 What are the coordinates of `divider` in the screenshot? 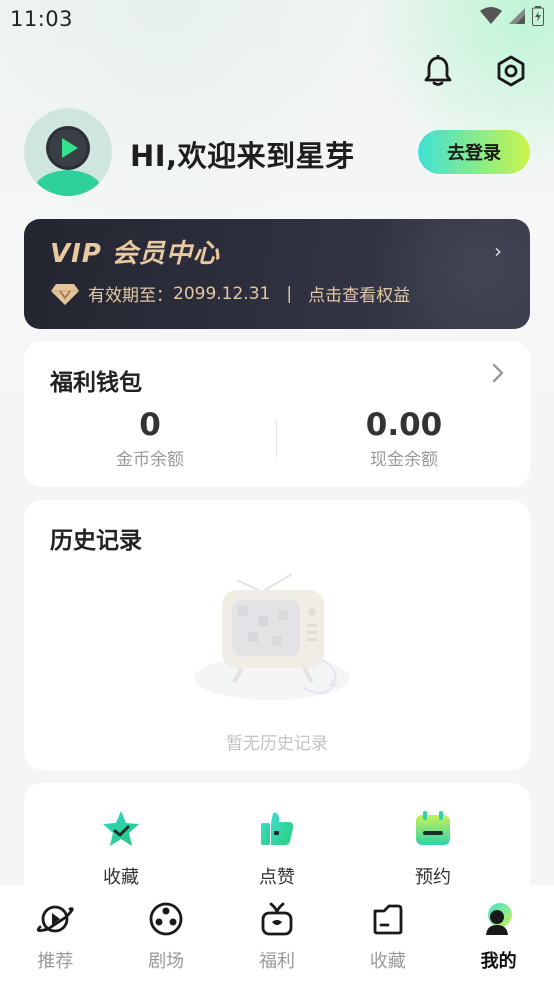 It's located at (276, 439).